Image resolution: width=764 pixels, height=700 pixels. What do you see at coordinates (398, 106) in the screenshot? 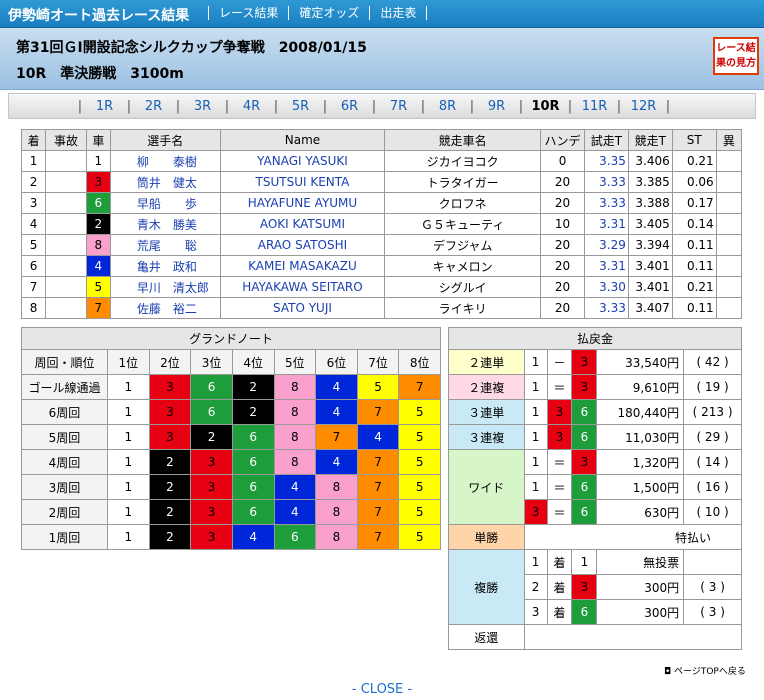
I see `round-link-7: 7R` at bounding box center [398, 106].